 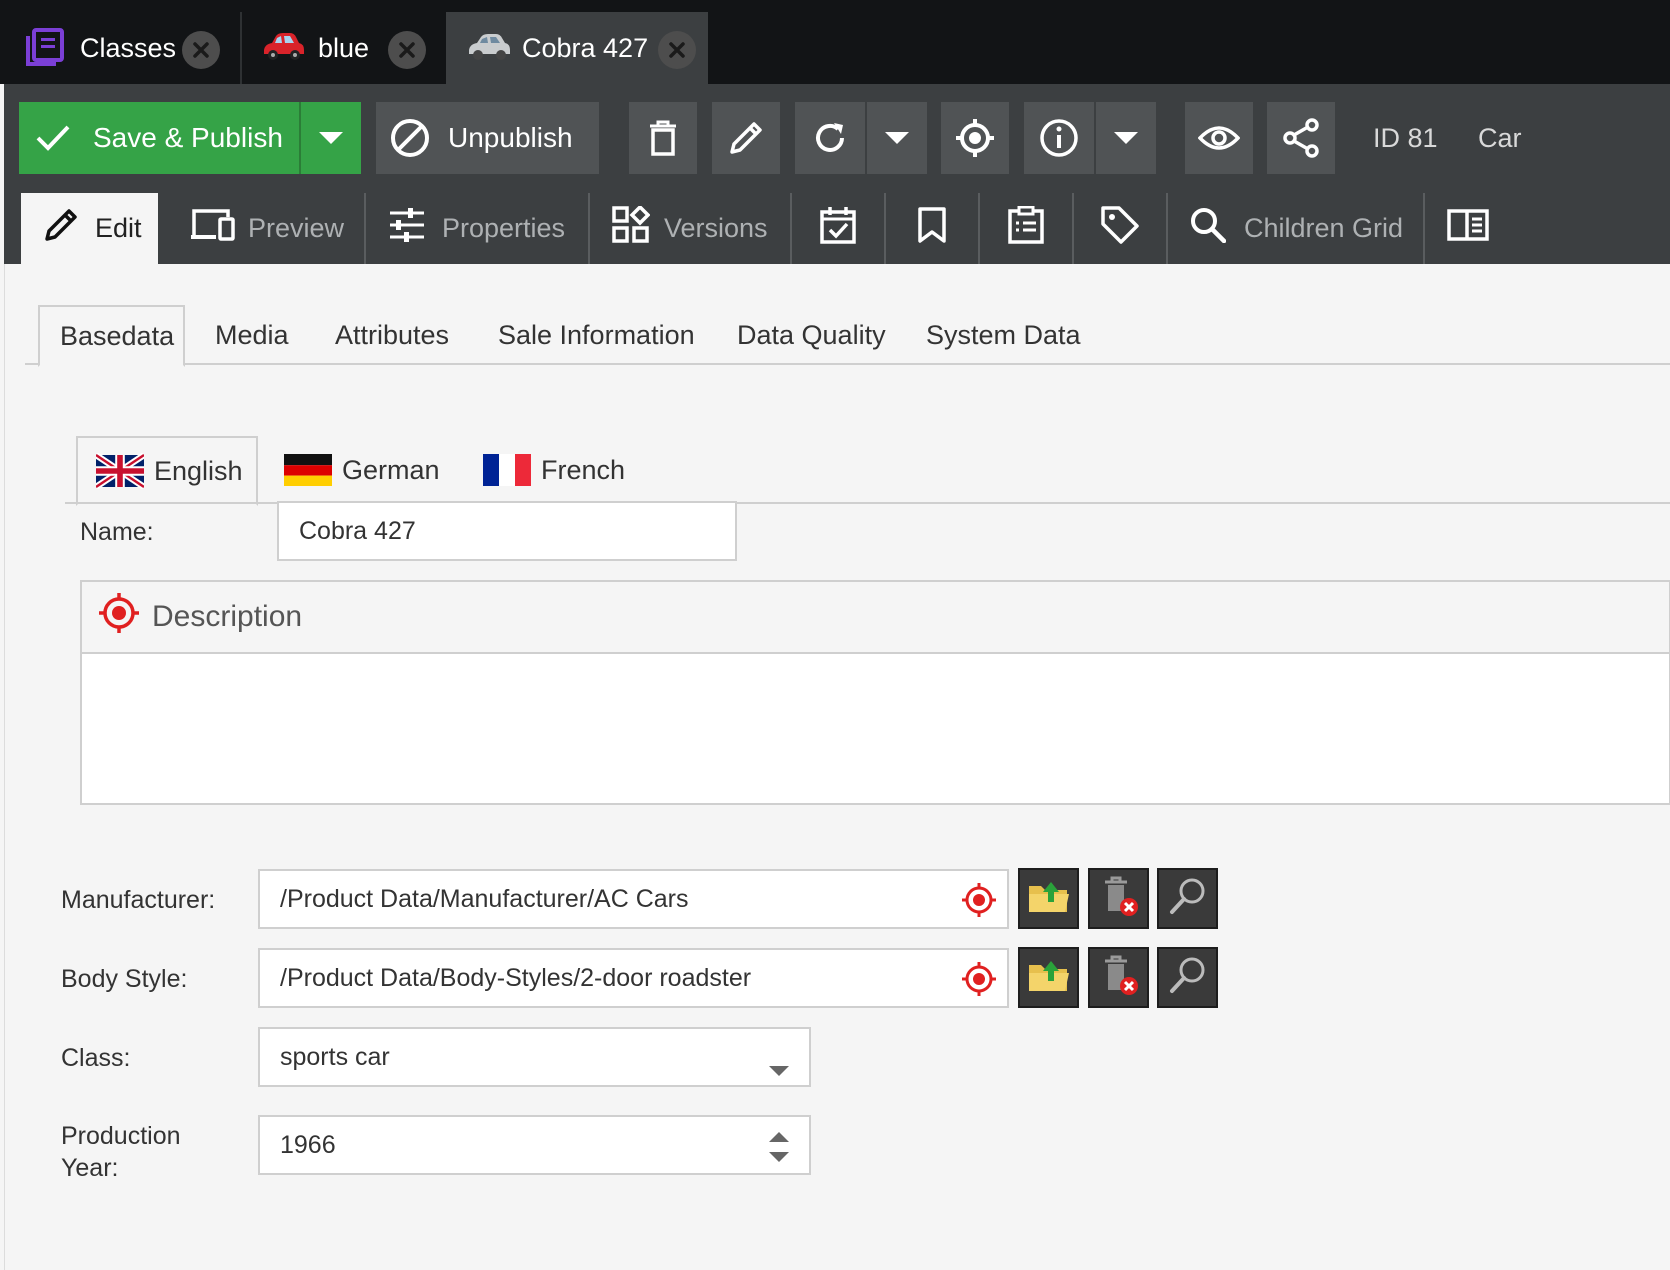 I want to click on tab-blue: blue, so click(x=343, y=48).